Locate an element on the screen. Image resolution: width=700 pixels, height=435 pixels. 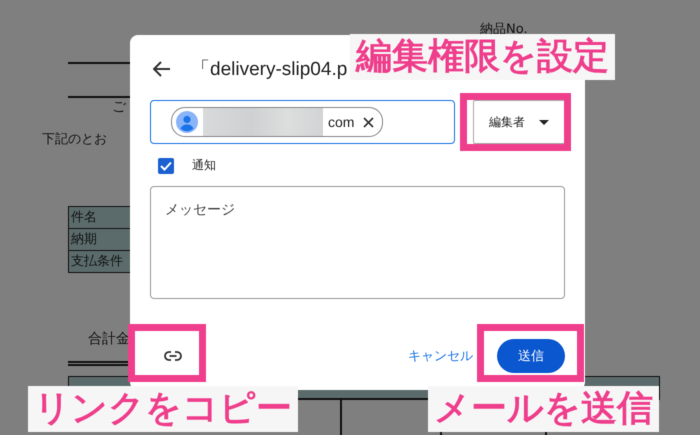
greeting-text: ご is located at coordinates (119, 107).